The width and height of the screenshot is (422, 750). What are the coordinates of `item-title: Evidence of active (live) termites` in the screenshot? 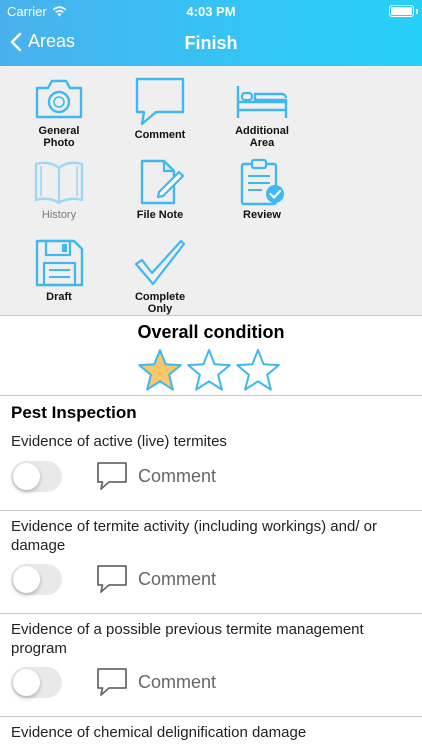 It's located at (119, 441).